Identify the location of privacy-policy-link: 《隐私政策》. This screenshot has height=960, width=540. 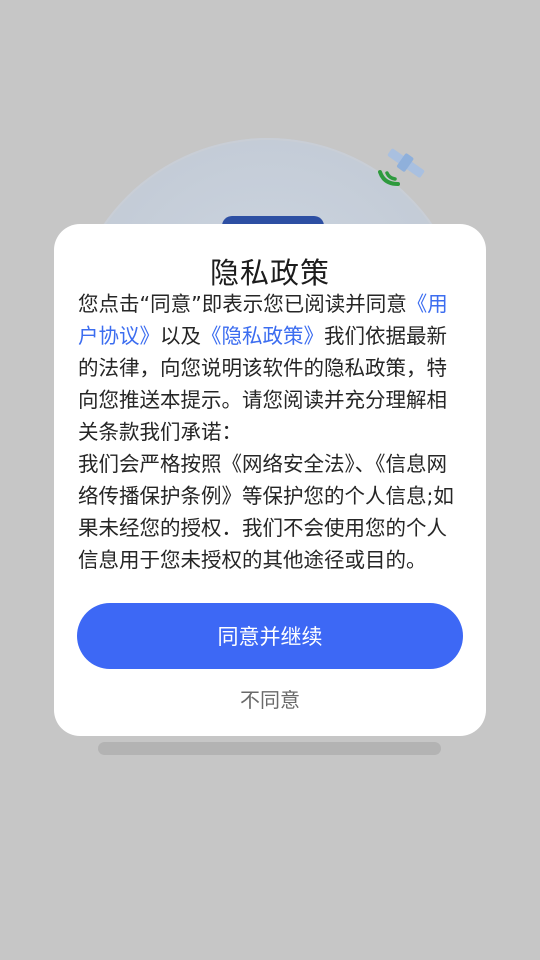
(262, 336).